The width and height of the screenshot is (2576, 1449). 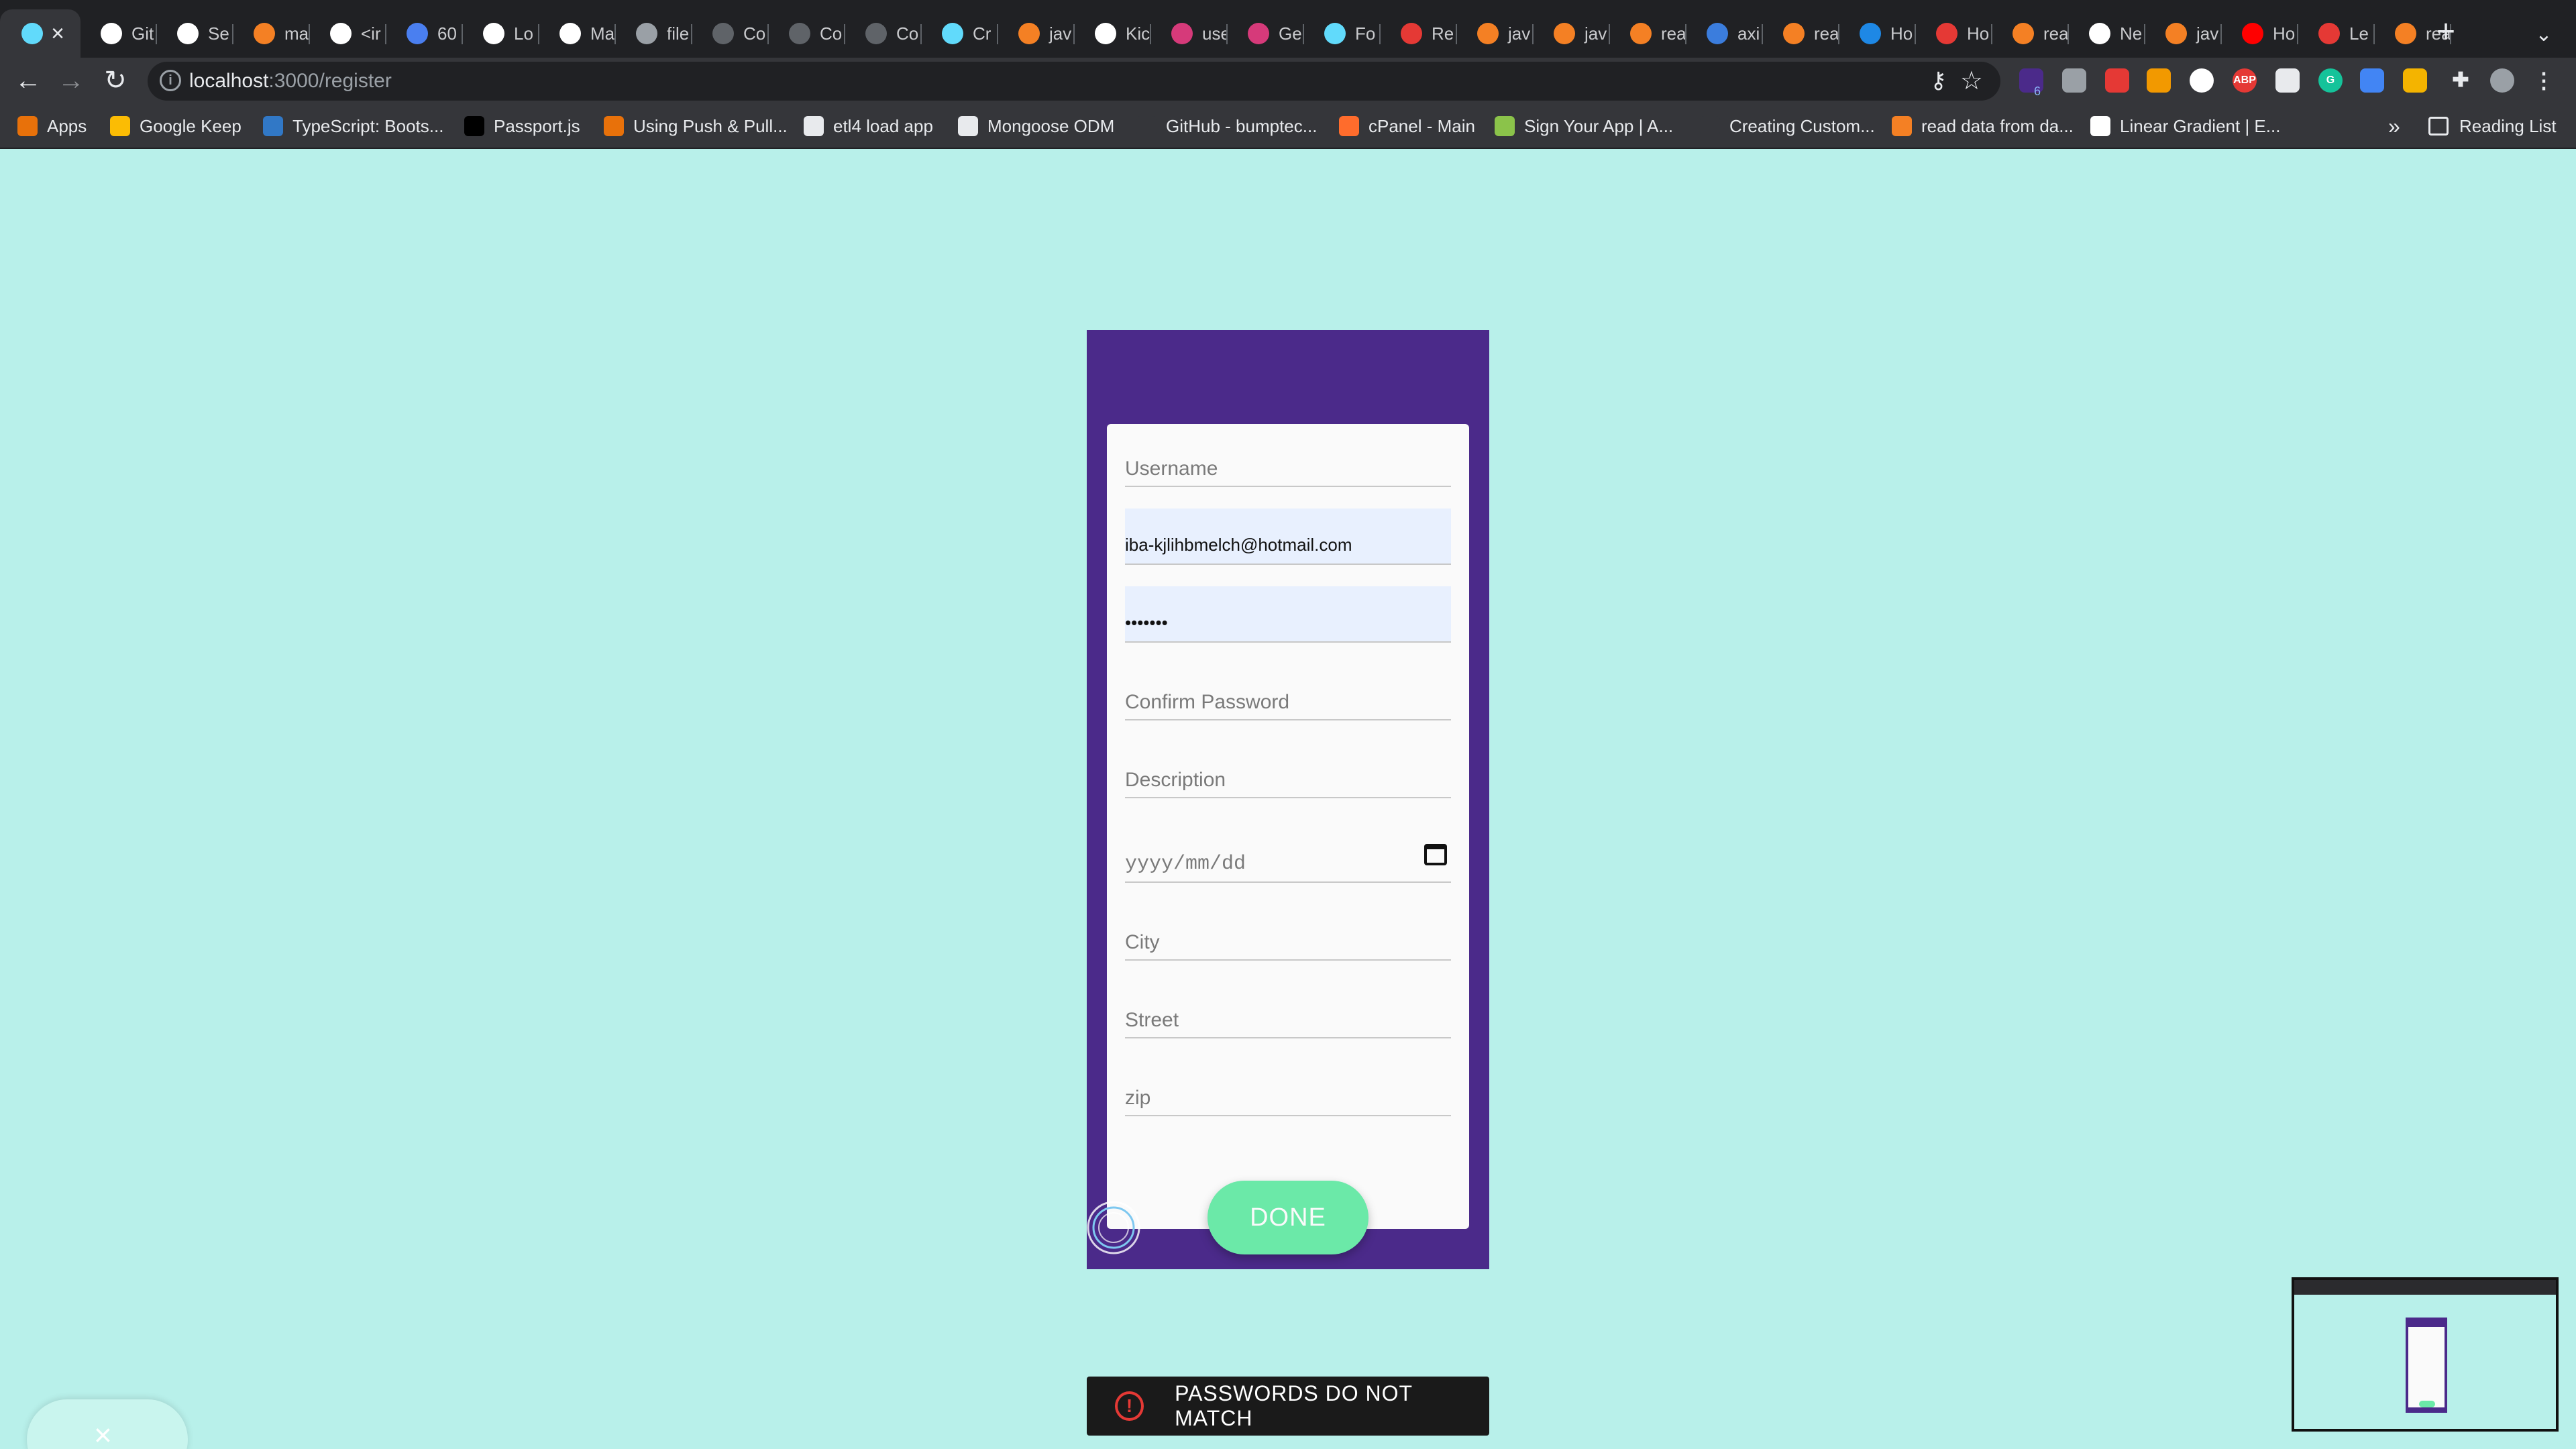 I want to click on email-field, so click(x=1288, y=536).